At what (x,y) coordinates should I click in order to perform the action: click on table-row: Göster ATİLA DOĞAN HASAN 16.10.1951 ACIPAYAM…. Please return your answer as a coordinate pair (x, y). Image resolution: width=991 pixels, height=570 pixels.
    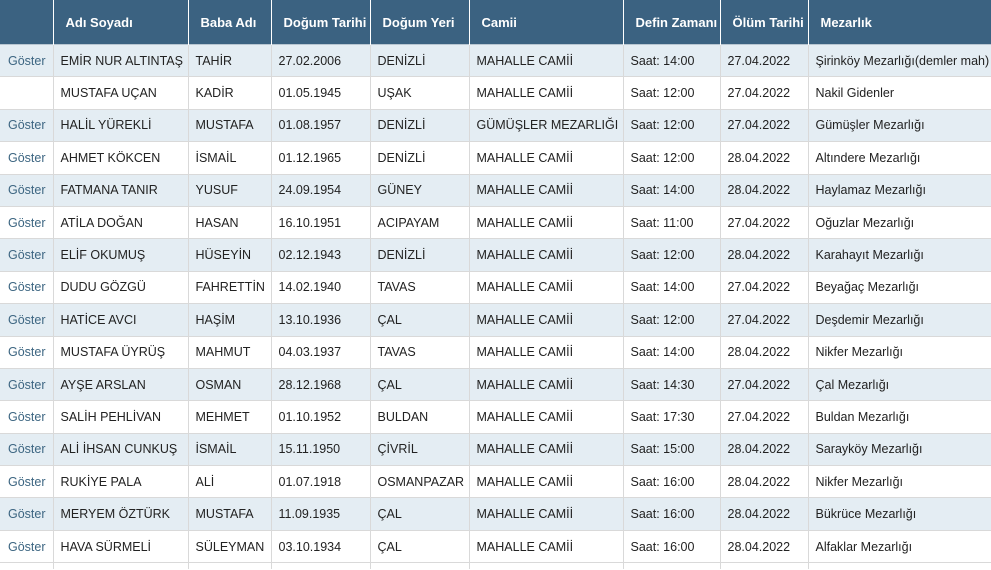
    Looking at the image, I should click on (495, 223).